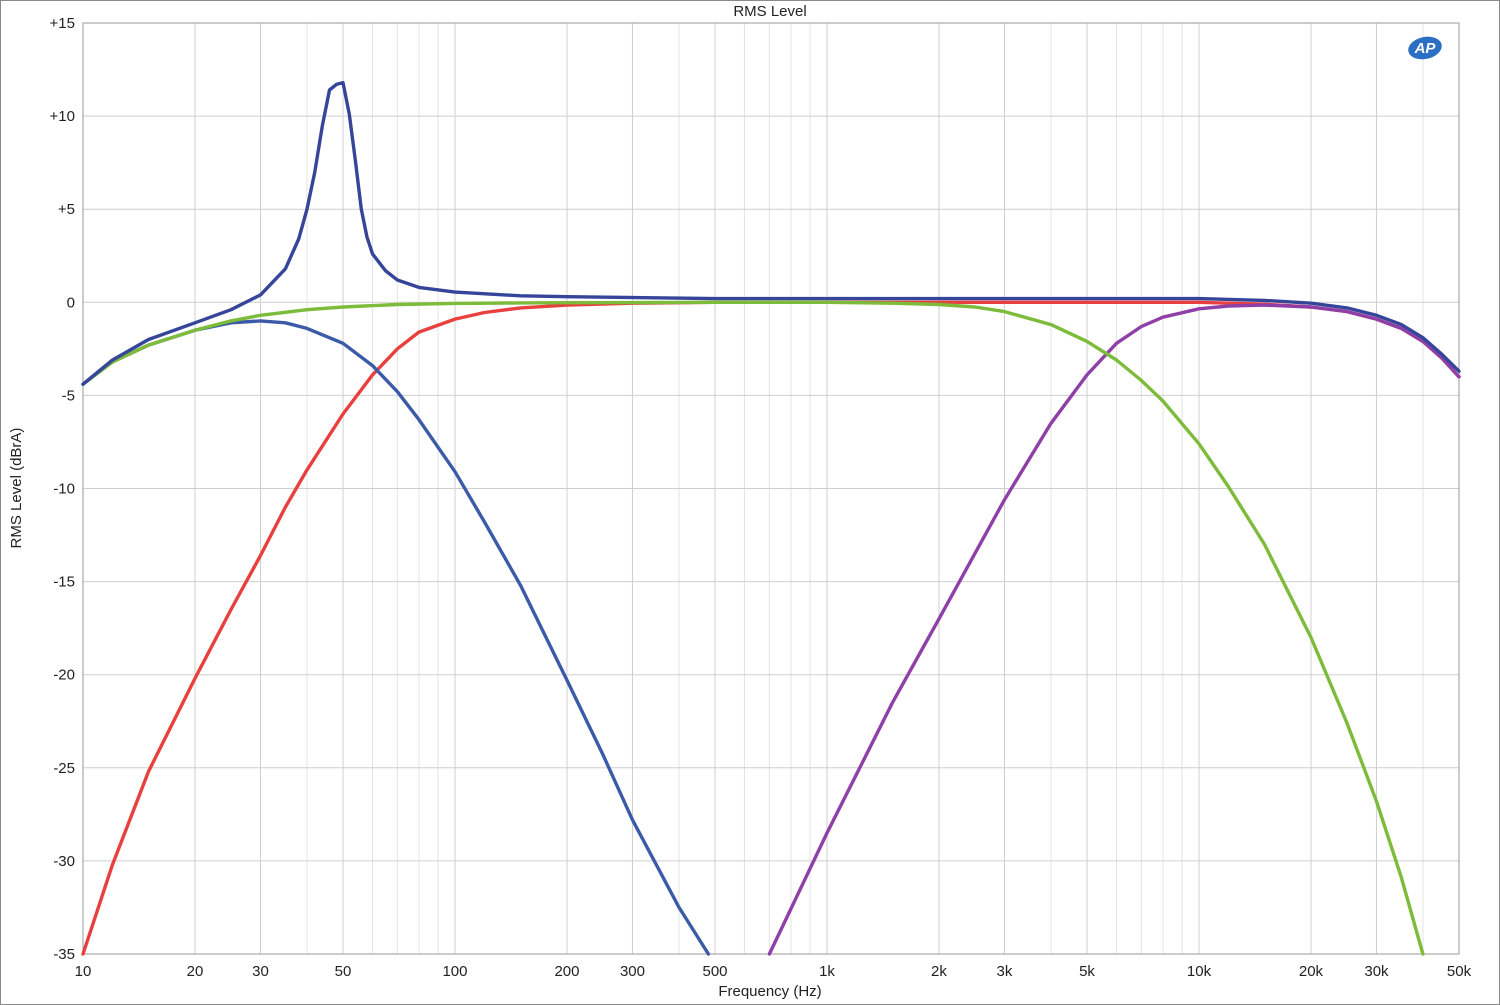 The image size is (1500, 1005). I want to click on y-tick-label: -30, so click(64, 861).